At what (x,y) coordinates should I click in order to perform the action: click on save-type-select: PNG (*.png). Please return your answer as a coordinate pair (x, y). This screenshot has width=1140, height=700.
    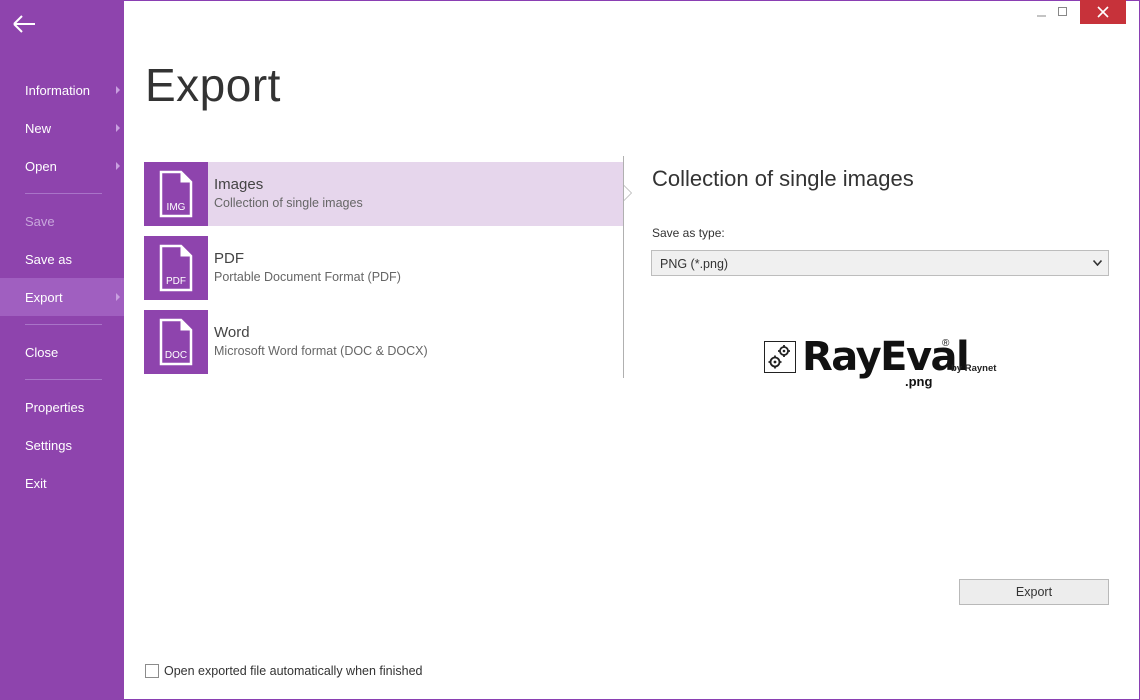
    Looking at the image, I should click on (880, 263).